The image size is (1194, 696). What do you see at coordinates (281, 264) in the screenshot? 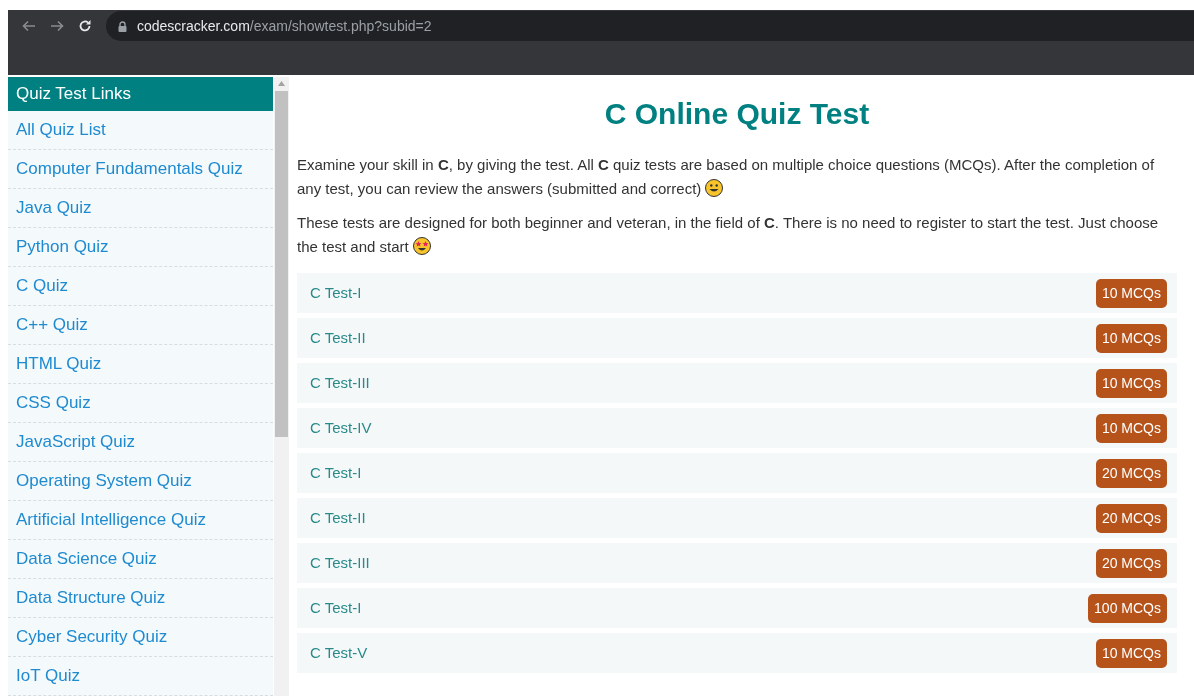
I see `scrollbar-thumb` at bounding box center [281, 264].